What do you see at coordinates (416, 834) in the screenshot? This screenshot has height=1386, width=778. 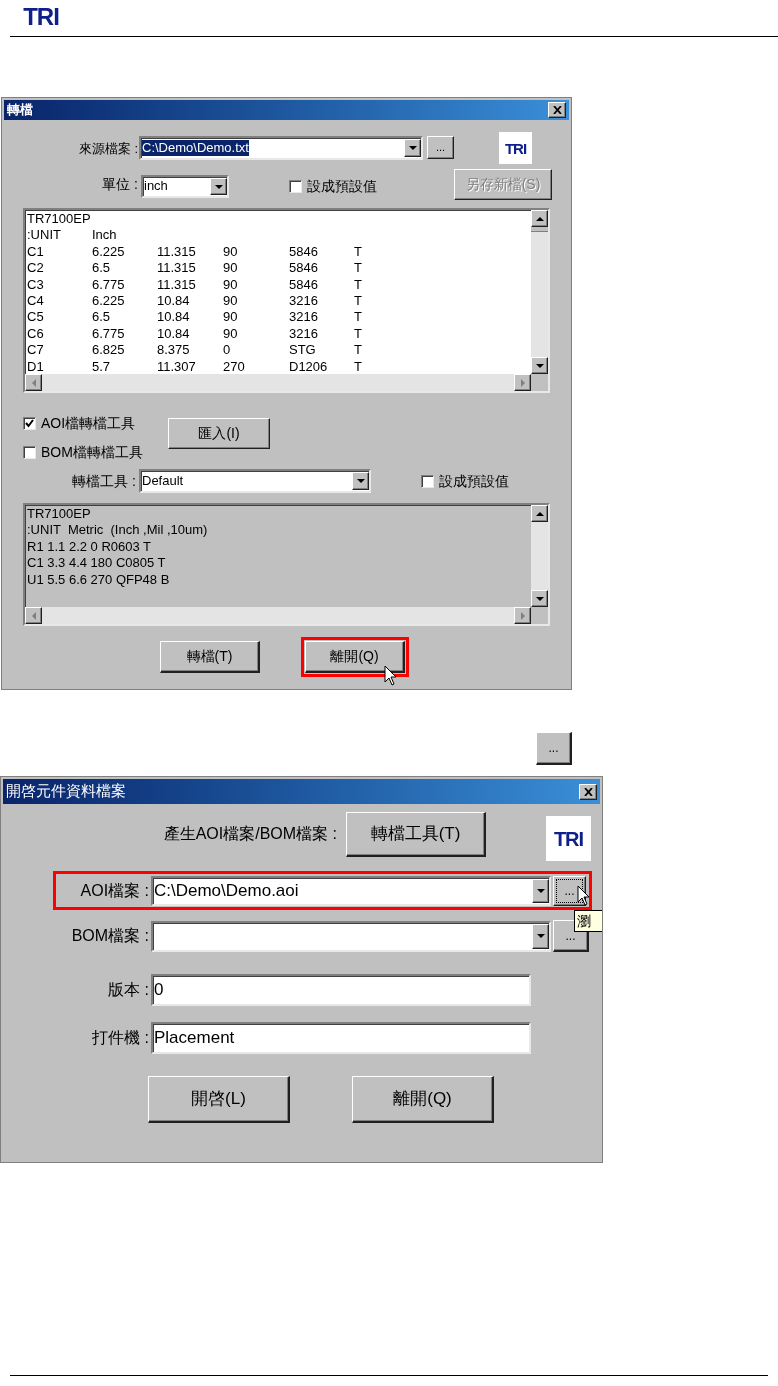 I see `button: 轉檔工具(T)` at bounding box center [416, 834].